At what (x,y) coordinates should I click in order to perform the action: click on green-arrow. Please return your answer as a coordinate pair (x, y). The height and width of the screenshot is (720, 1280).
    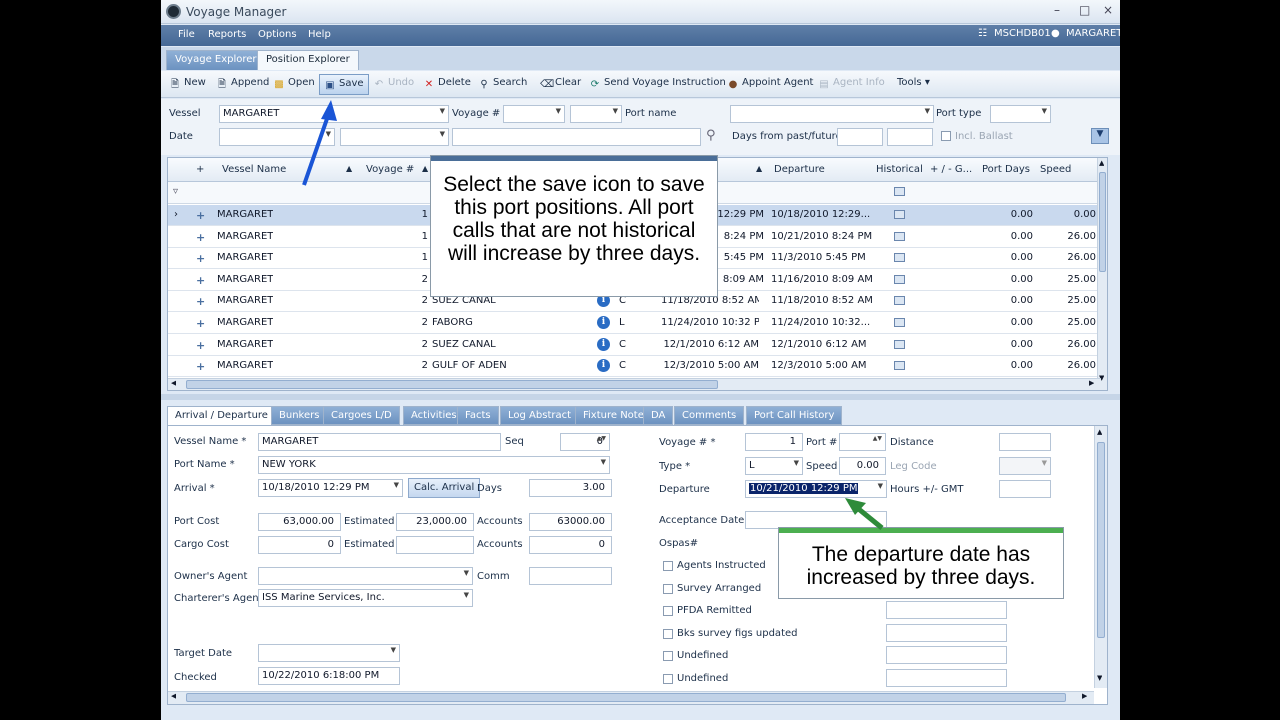
    Looking at the image, I should click on (864, 514).